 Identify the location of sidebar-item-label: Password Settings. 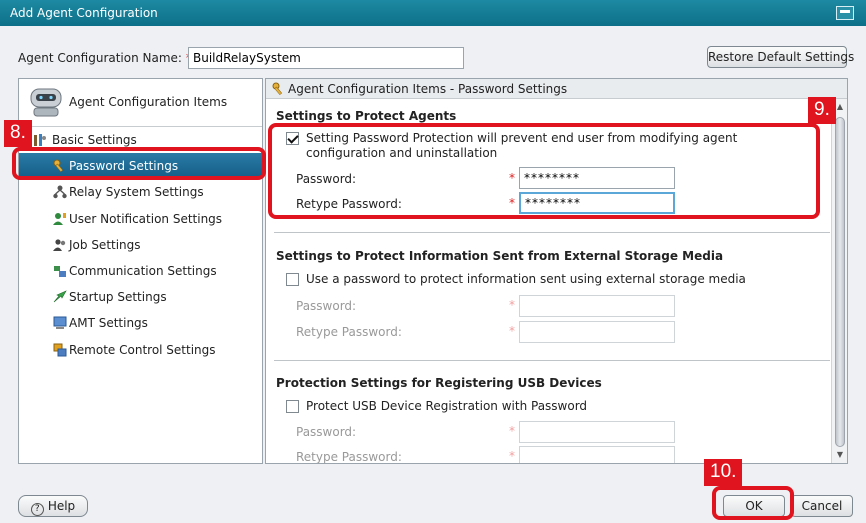
(124, 166).